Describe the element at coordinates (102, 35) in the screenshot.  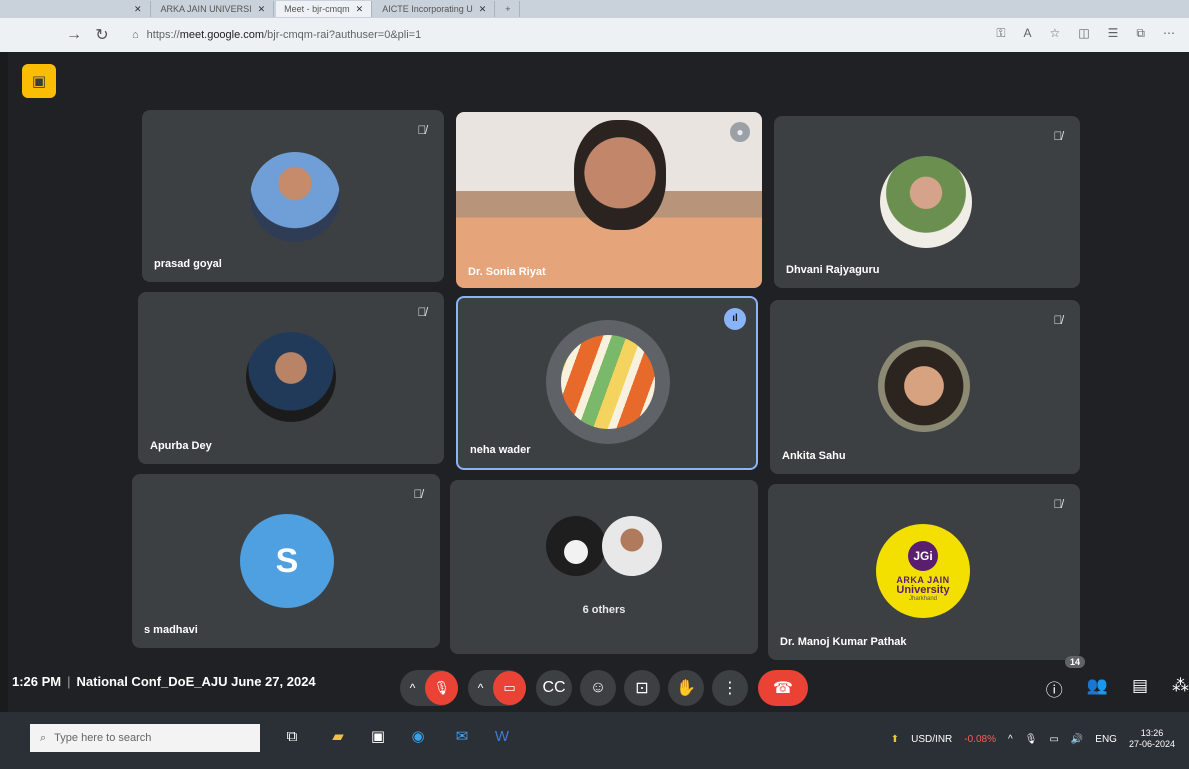
I see `reload-icon: ↻` at that location.